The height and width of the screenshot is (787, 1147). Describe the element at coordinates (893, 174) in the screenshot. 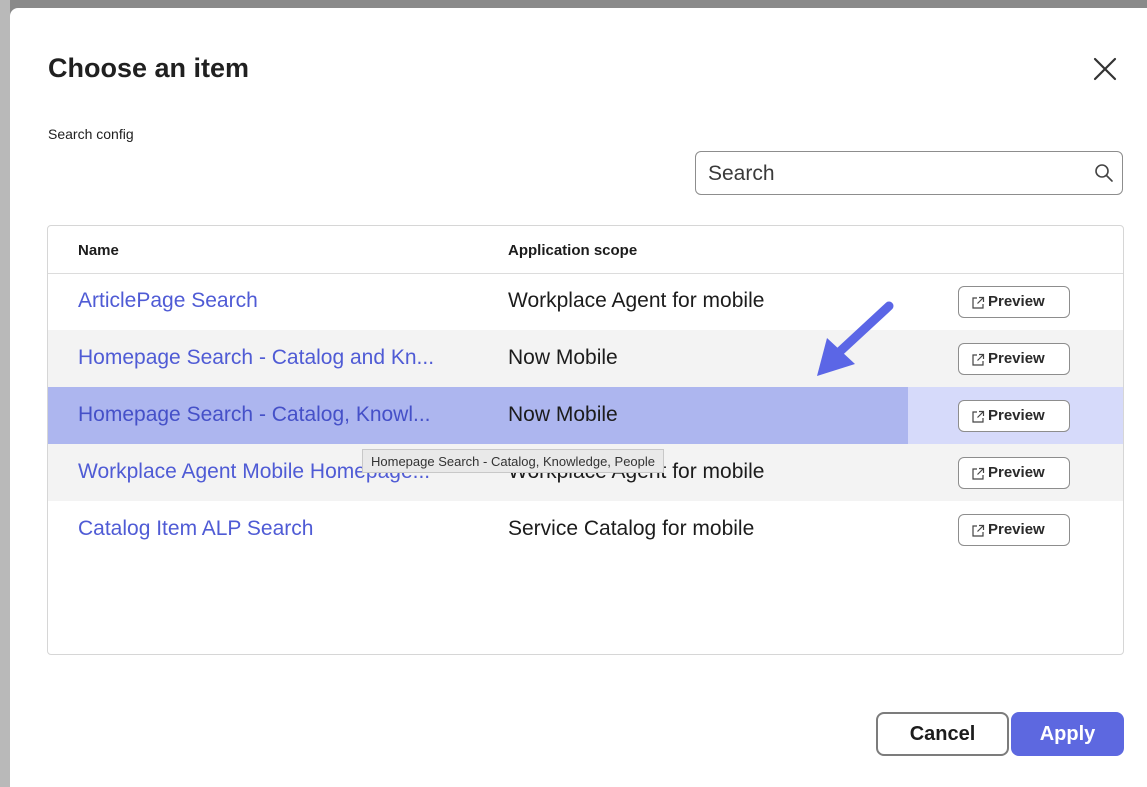

I see `search-input` at that location.